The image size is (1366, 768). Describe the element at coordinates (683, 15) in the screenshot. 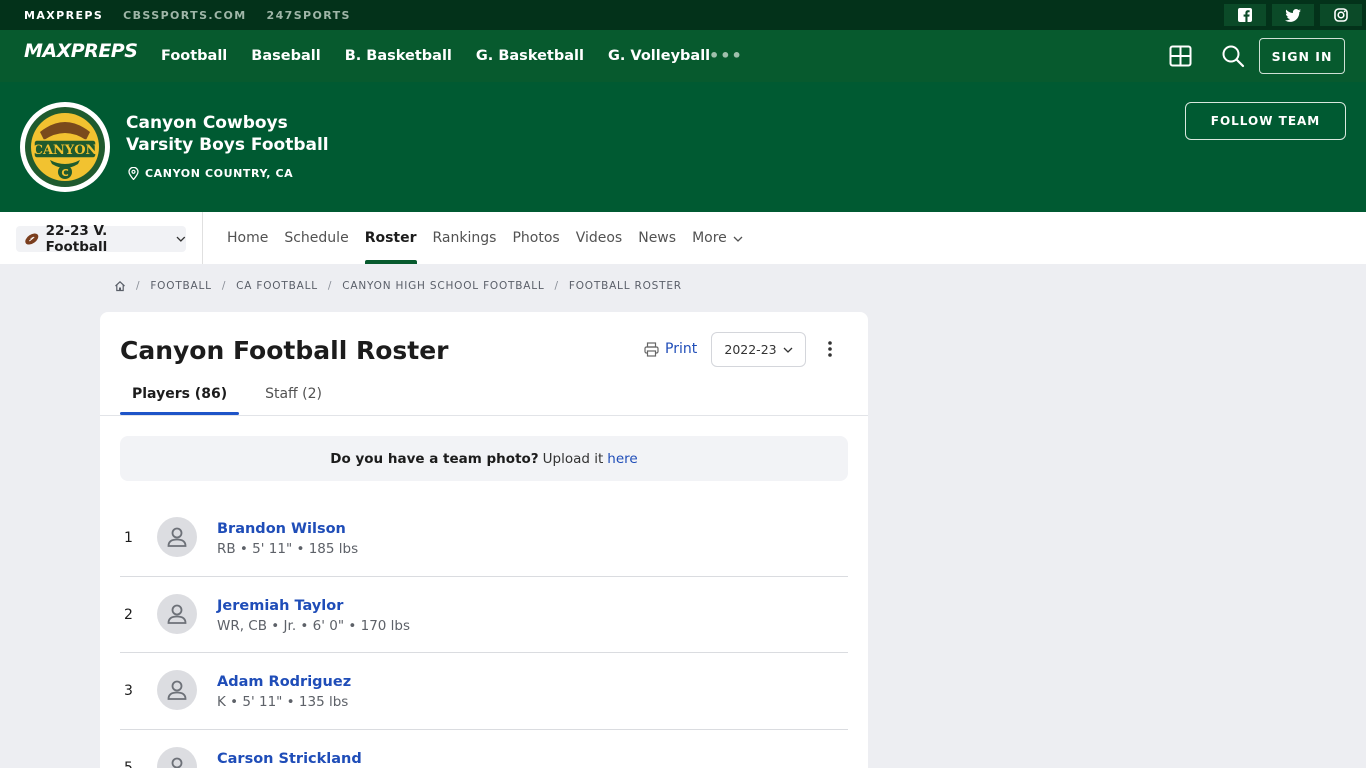

I see `network-bar: MAXPREPS CBSSPORTS.COM 247SPORTS` at that location.